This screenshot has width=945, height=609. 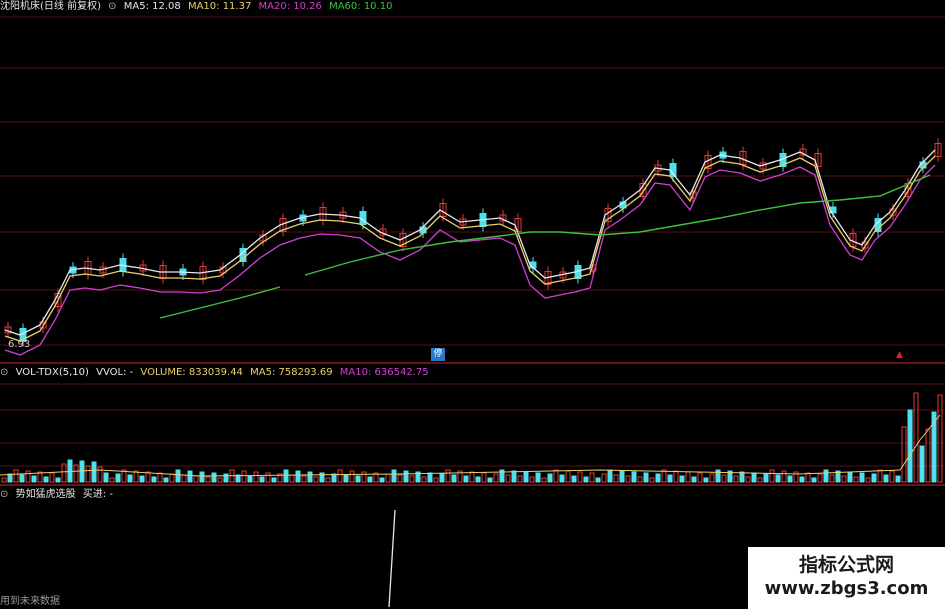 I want to click on vol-ma5-value: MA5: 758293.69, so click(x=291, y=372).